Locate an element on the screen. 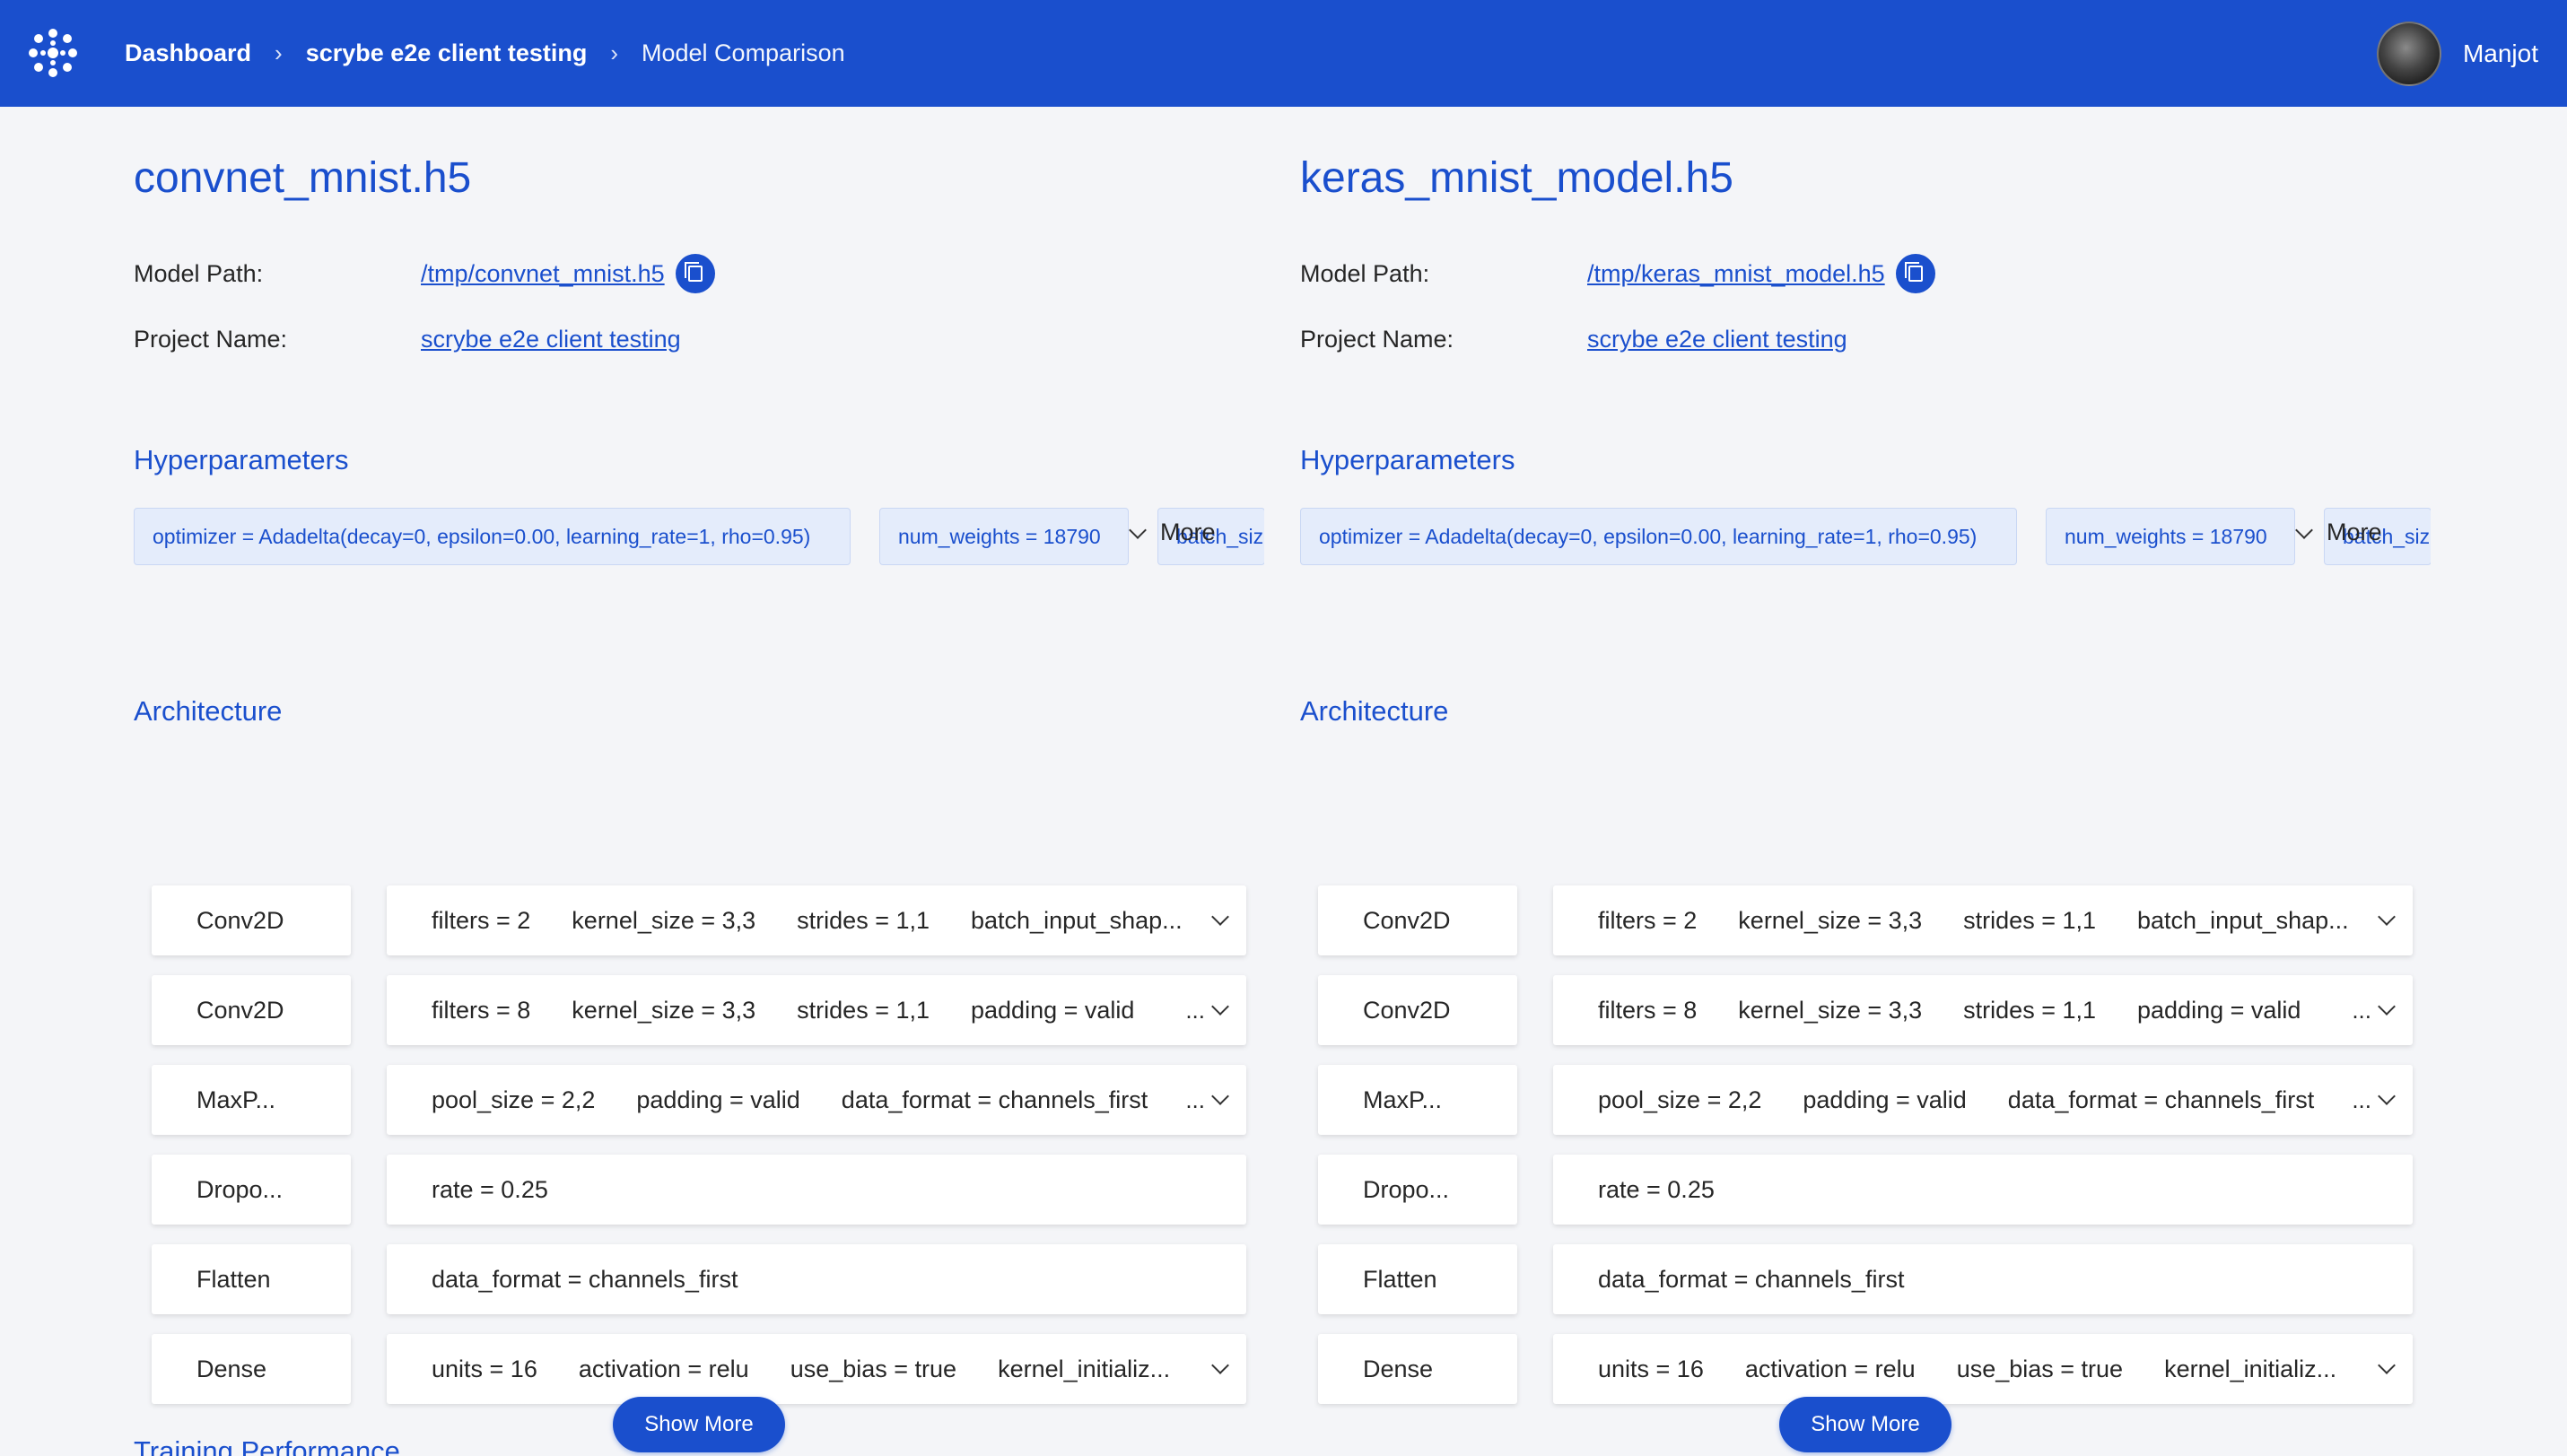 The image size is (2567, 1456). avatar is located at coordinates (2408, 53).